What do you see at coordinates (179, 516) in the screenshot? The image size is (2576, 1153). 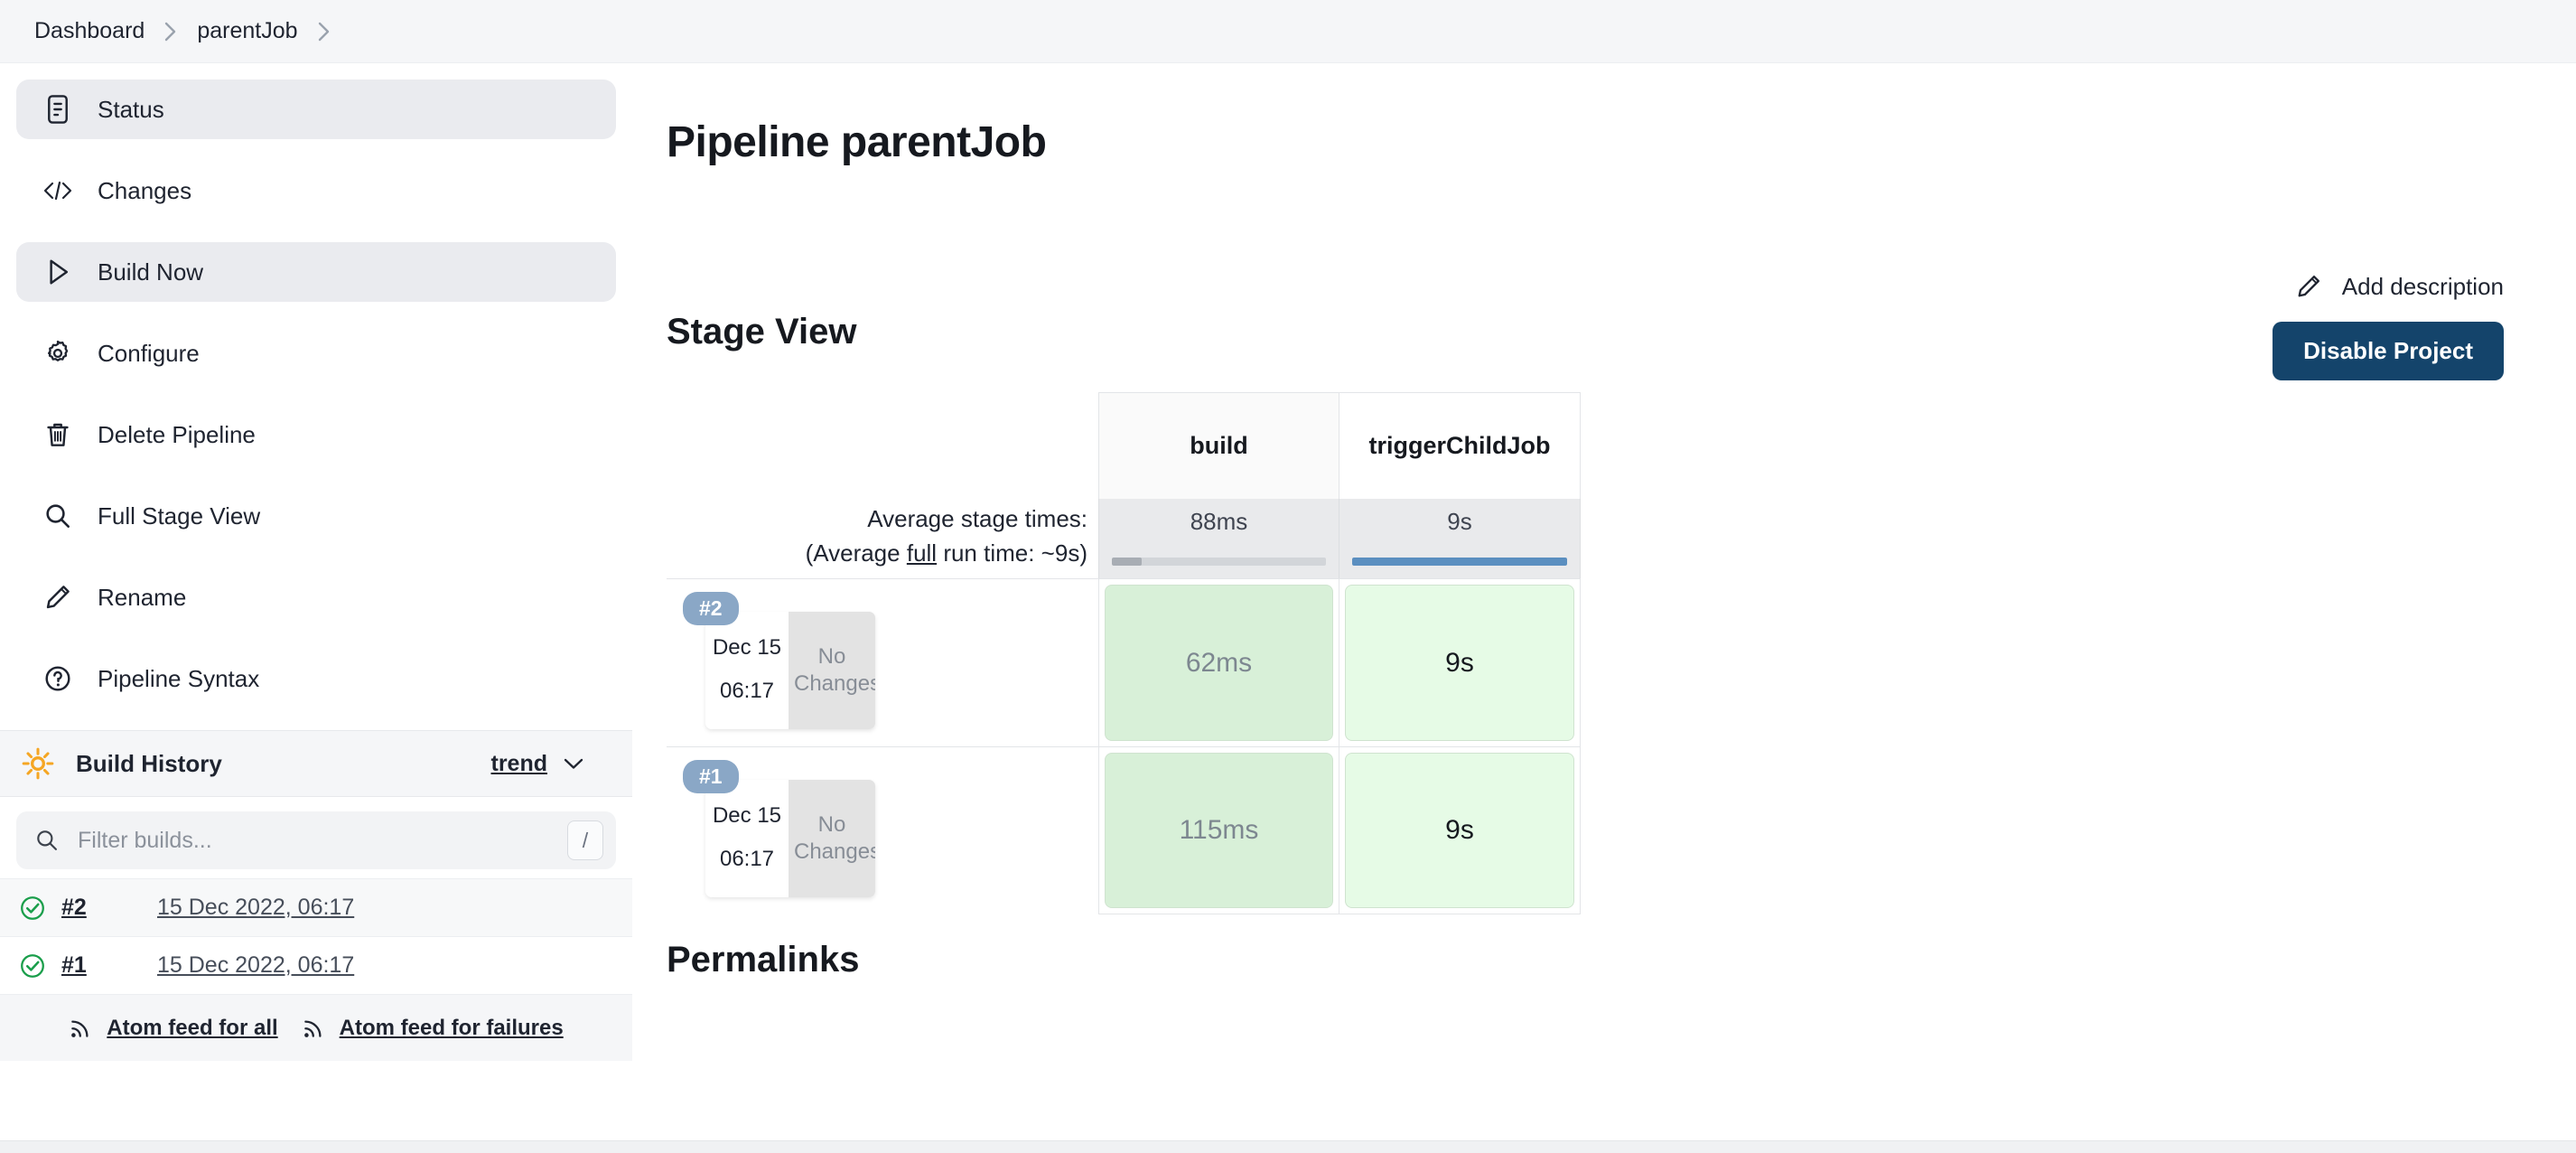 I see `sidebar-item-label: Full Stage View` at bounding box center [179, 516].